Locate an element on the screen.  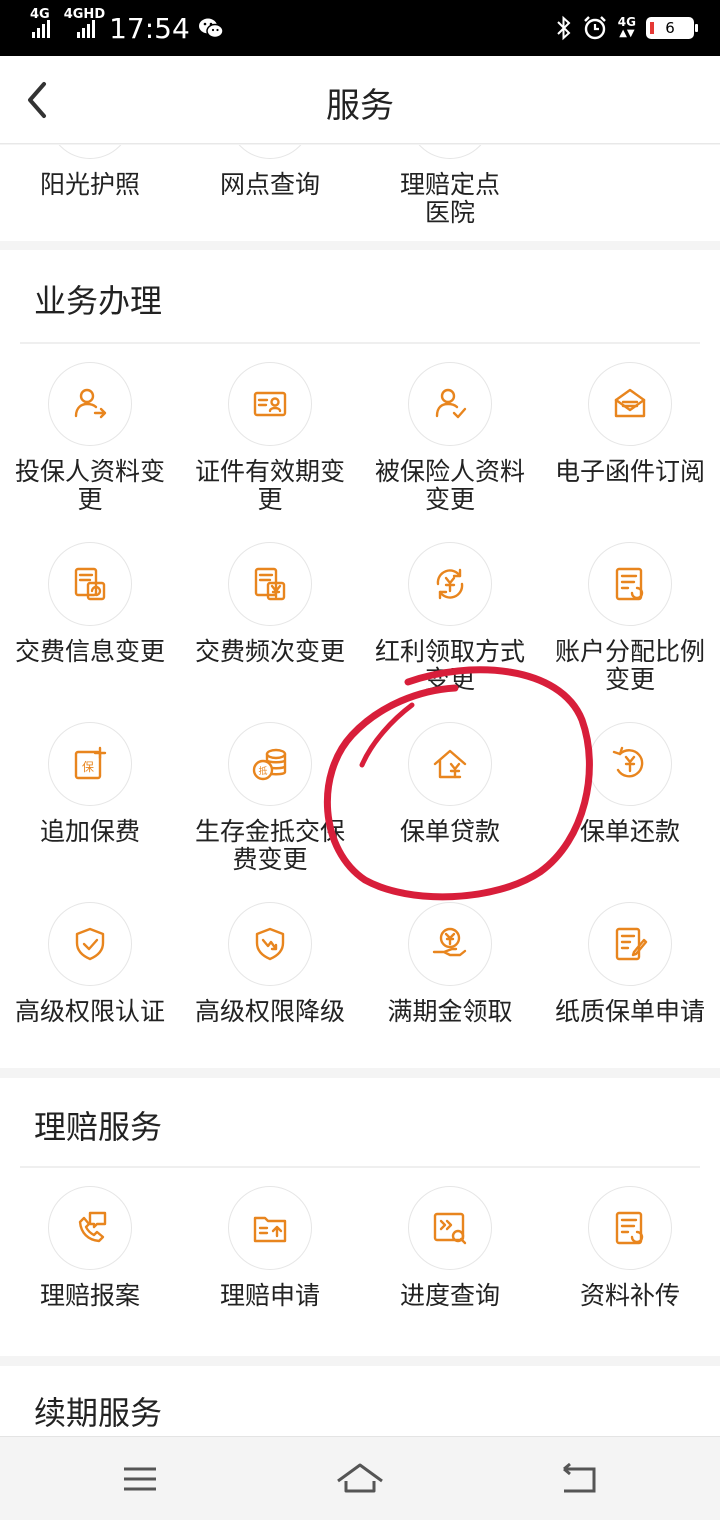
service-label: 阳光护照 is located at coordinates (89, 184).